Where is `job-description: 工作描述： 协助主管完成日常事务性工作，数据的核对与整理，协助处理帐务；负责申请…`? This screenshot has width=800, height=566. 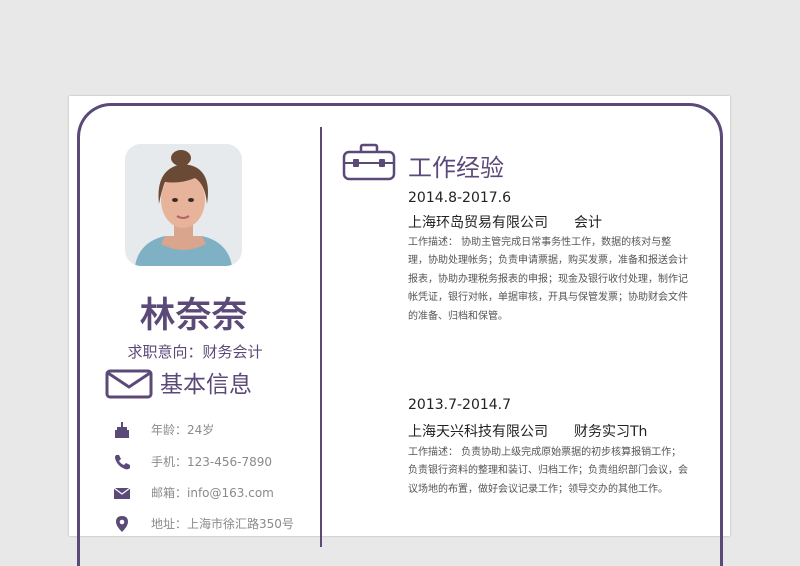 job-description: 工作描述： 协助主管完成日常事务性工作，数据的核对与整理，协助处理帐务；负责申请… is located at coordinates (548, 279).